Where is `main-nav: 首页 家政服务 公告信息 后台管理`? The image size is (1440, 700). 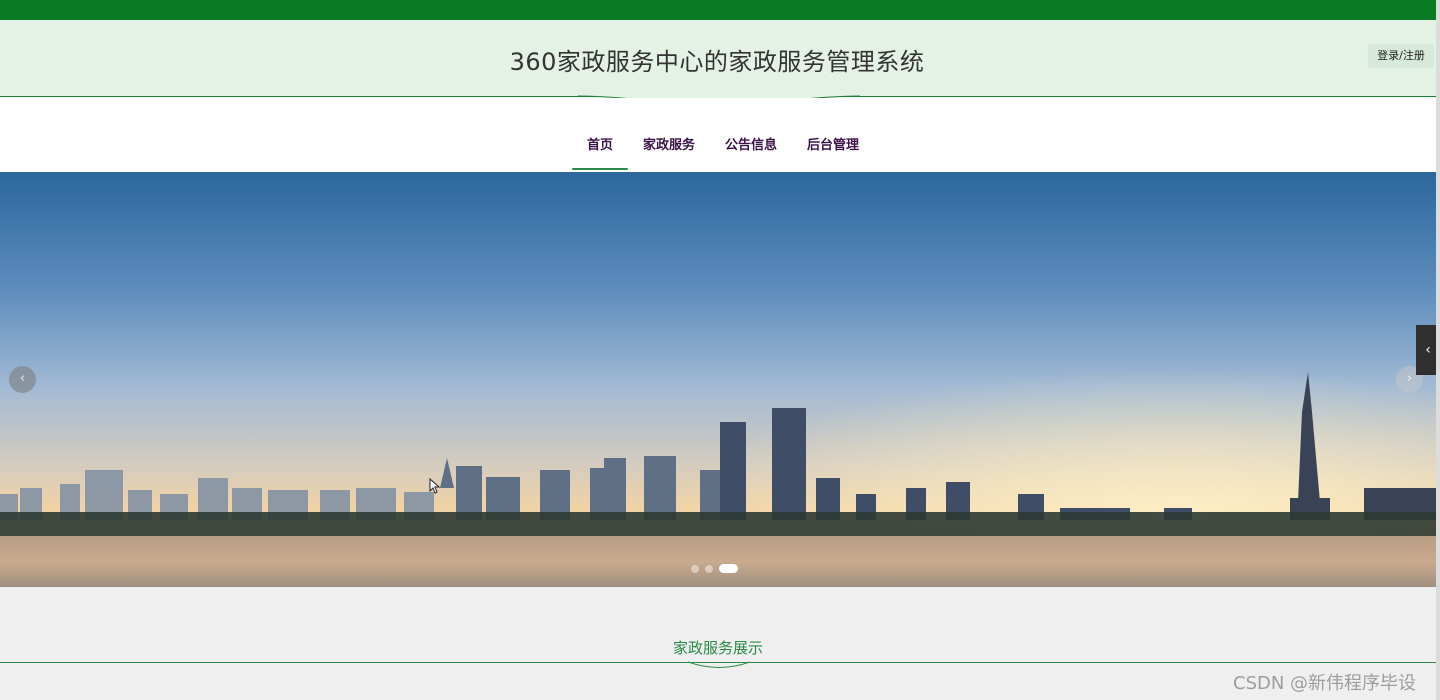
main-nav: 首页 家政服务 公告信息 后台管理 is located at coordinates (718, 135).